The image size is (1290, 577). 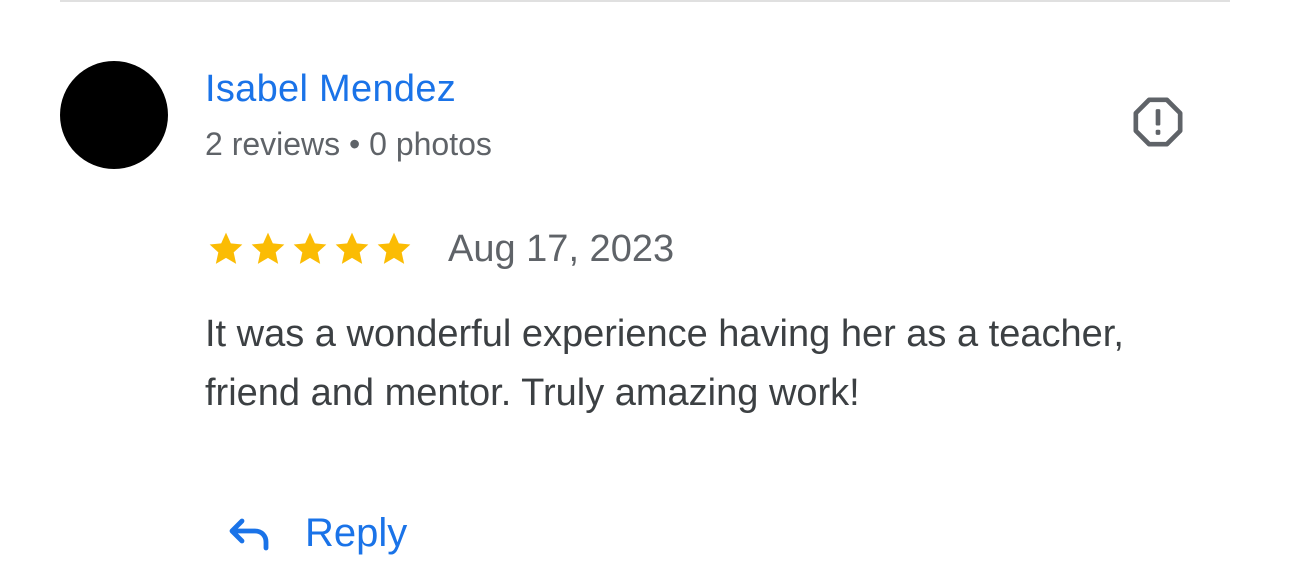 I want to click on reply-button: Reply, so click(x=316, y=533).